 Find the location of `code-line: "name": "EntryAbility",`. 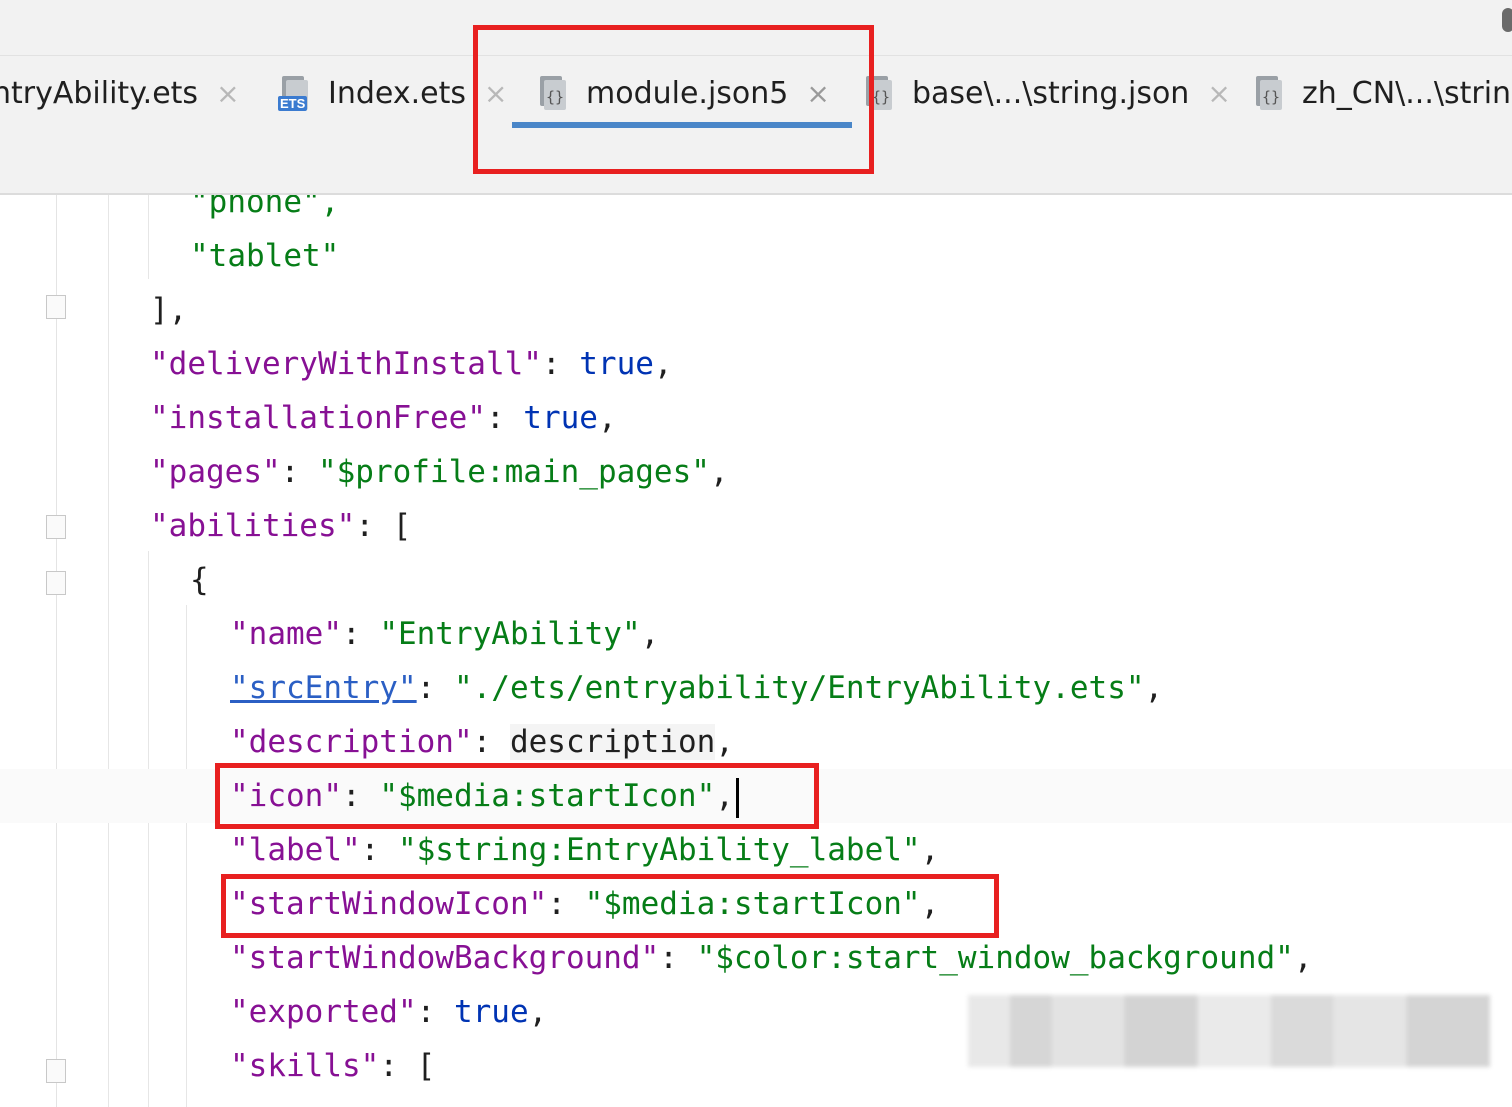

code-line: "name": "EntryAbility", is located at coordinates (445, 634).